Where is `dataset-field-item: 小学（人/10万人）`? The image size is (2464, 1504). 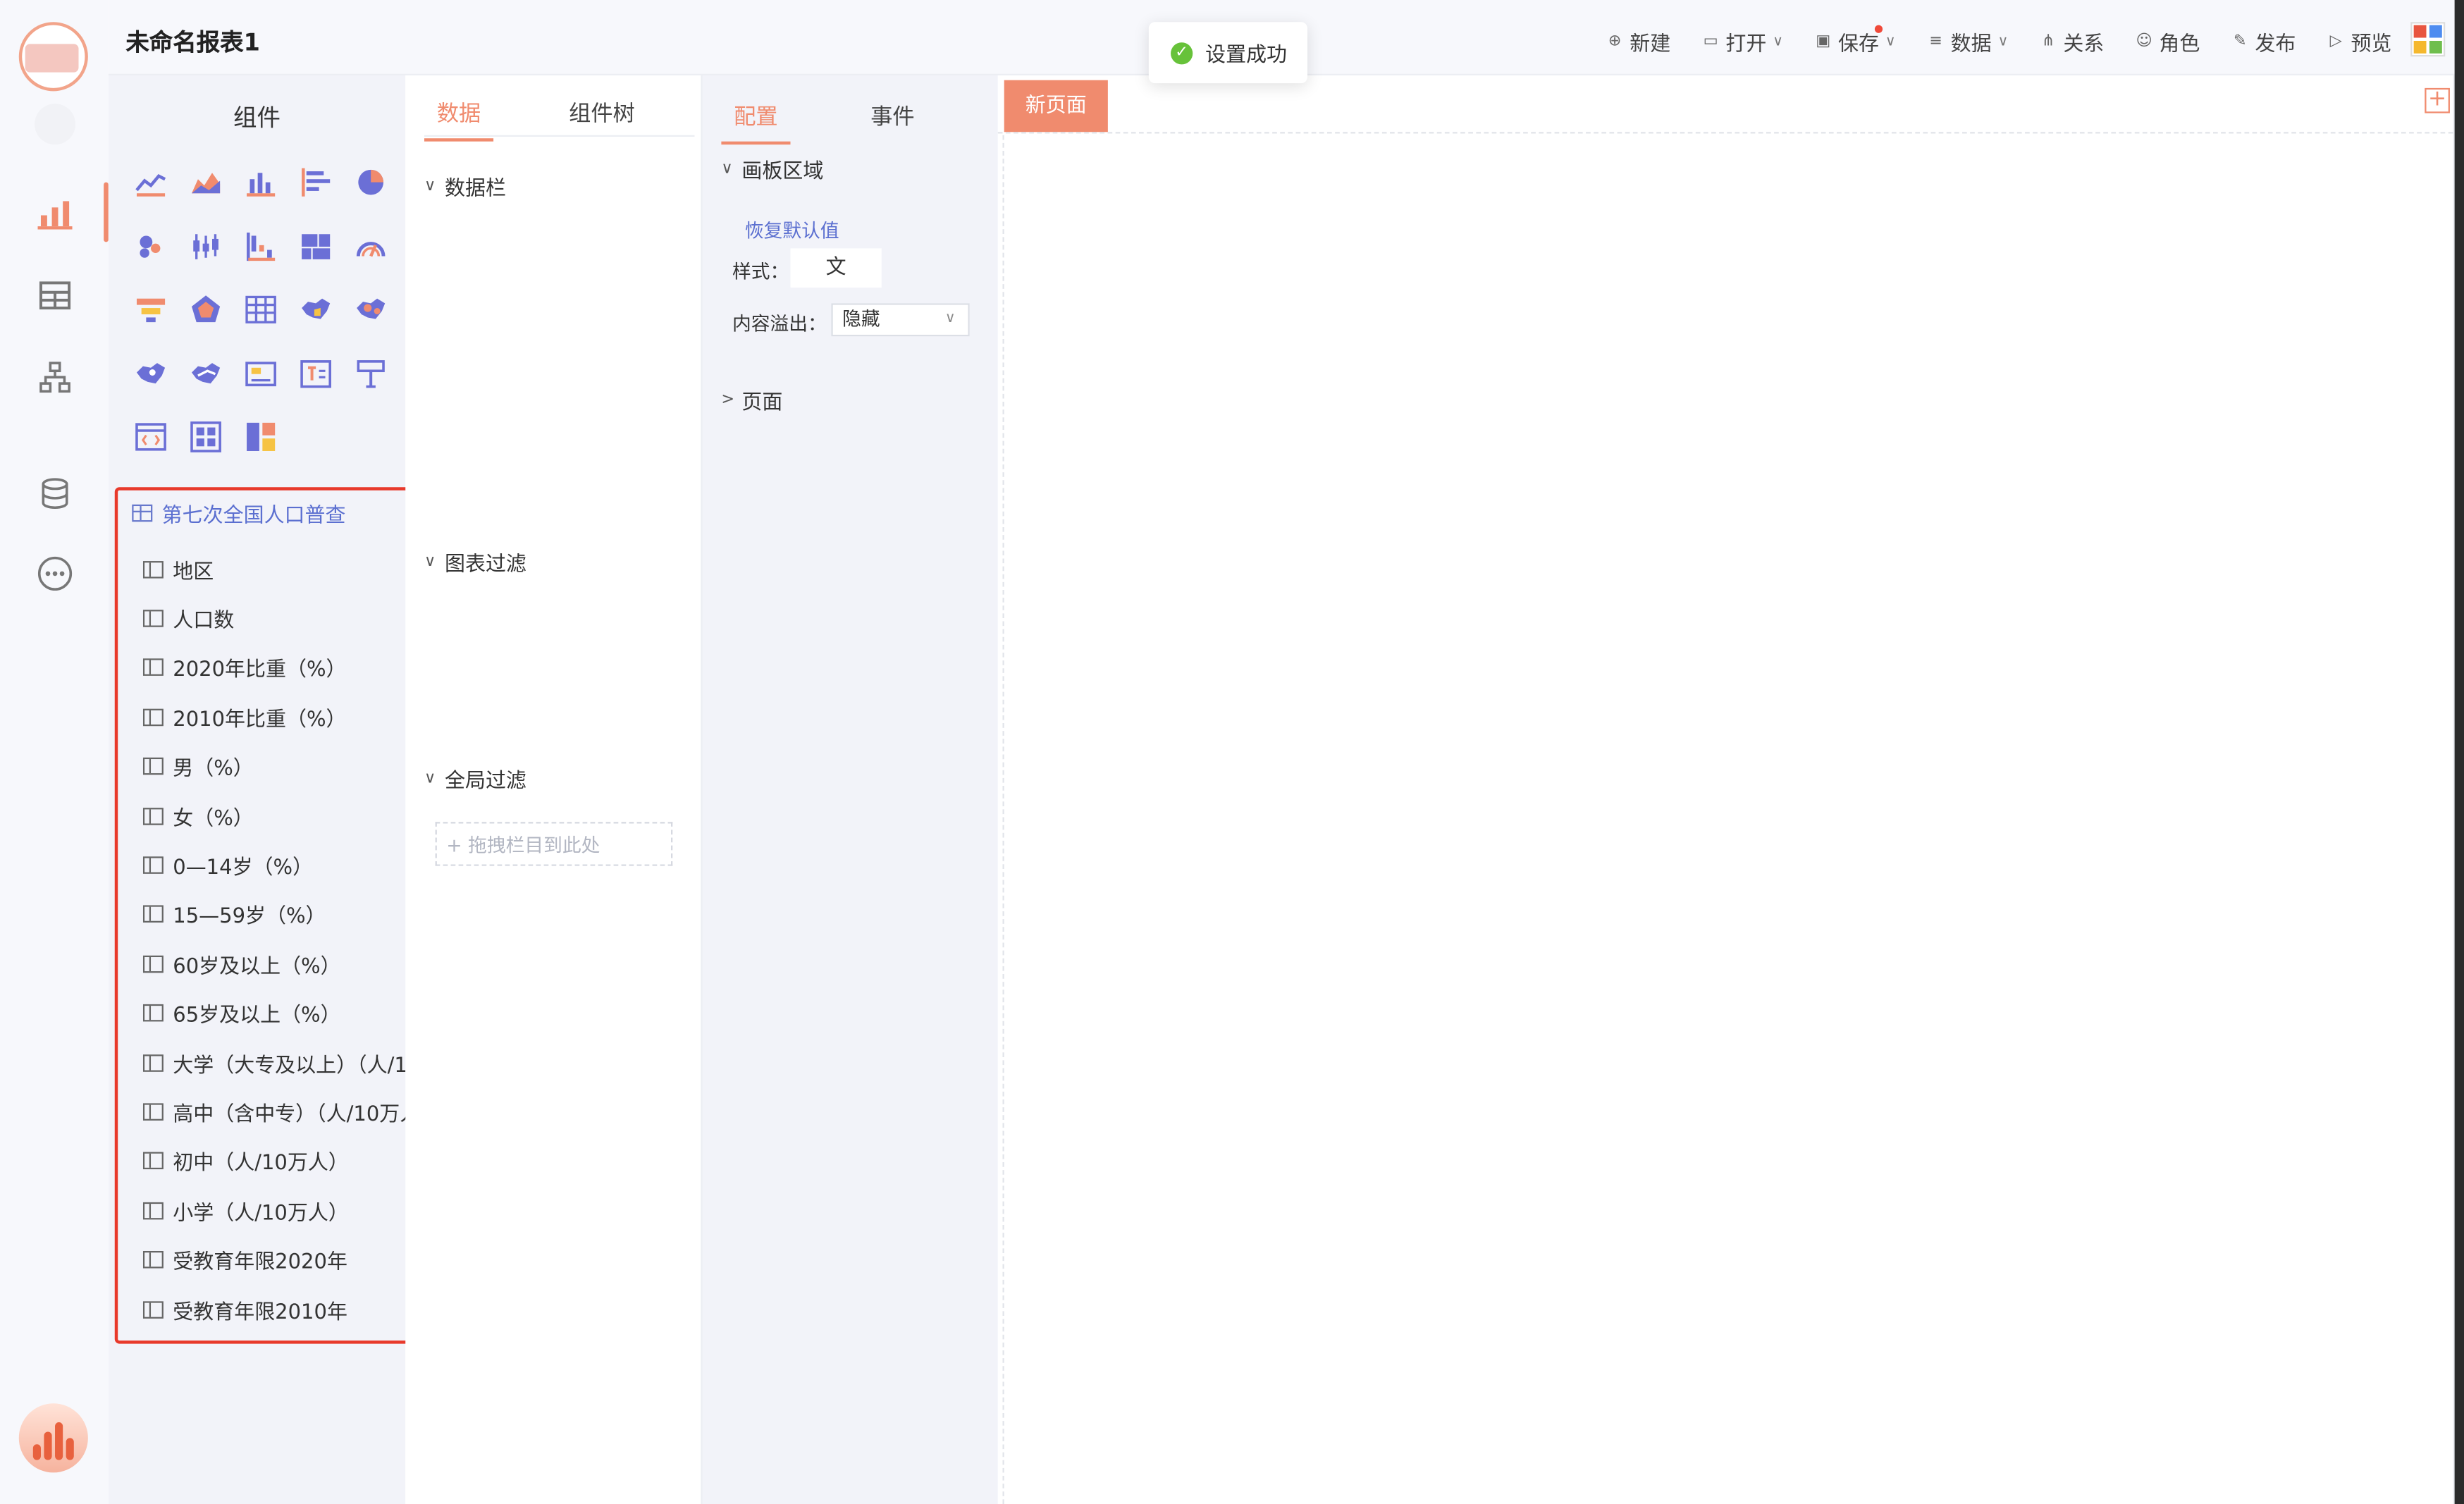 dataset-field-item: 小学（人/10万人） is located at coordinates (276, 1210).